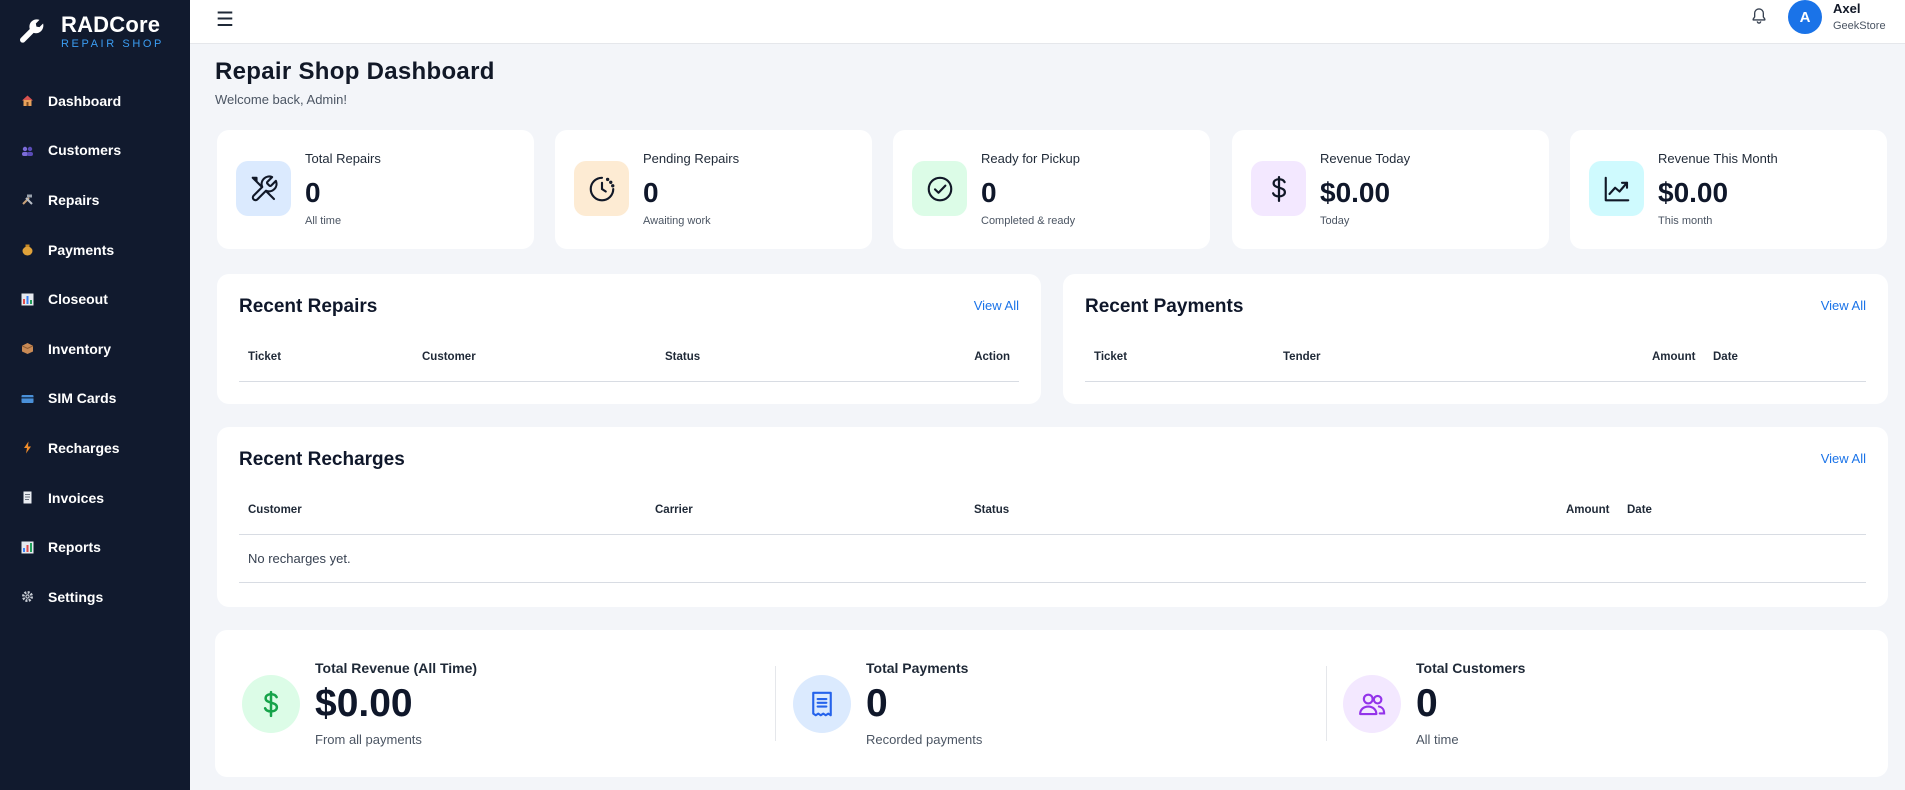 Image resolution: width=1905 pixels, height=790 pixels. I want to click on menu-toggle-button: ☰, so click(225, 19).